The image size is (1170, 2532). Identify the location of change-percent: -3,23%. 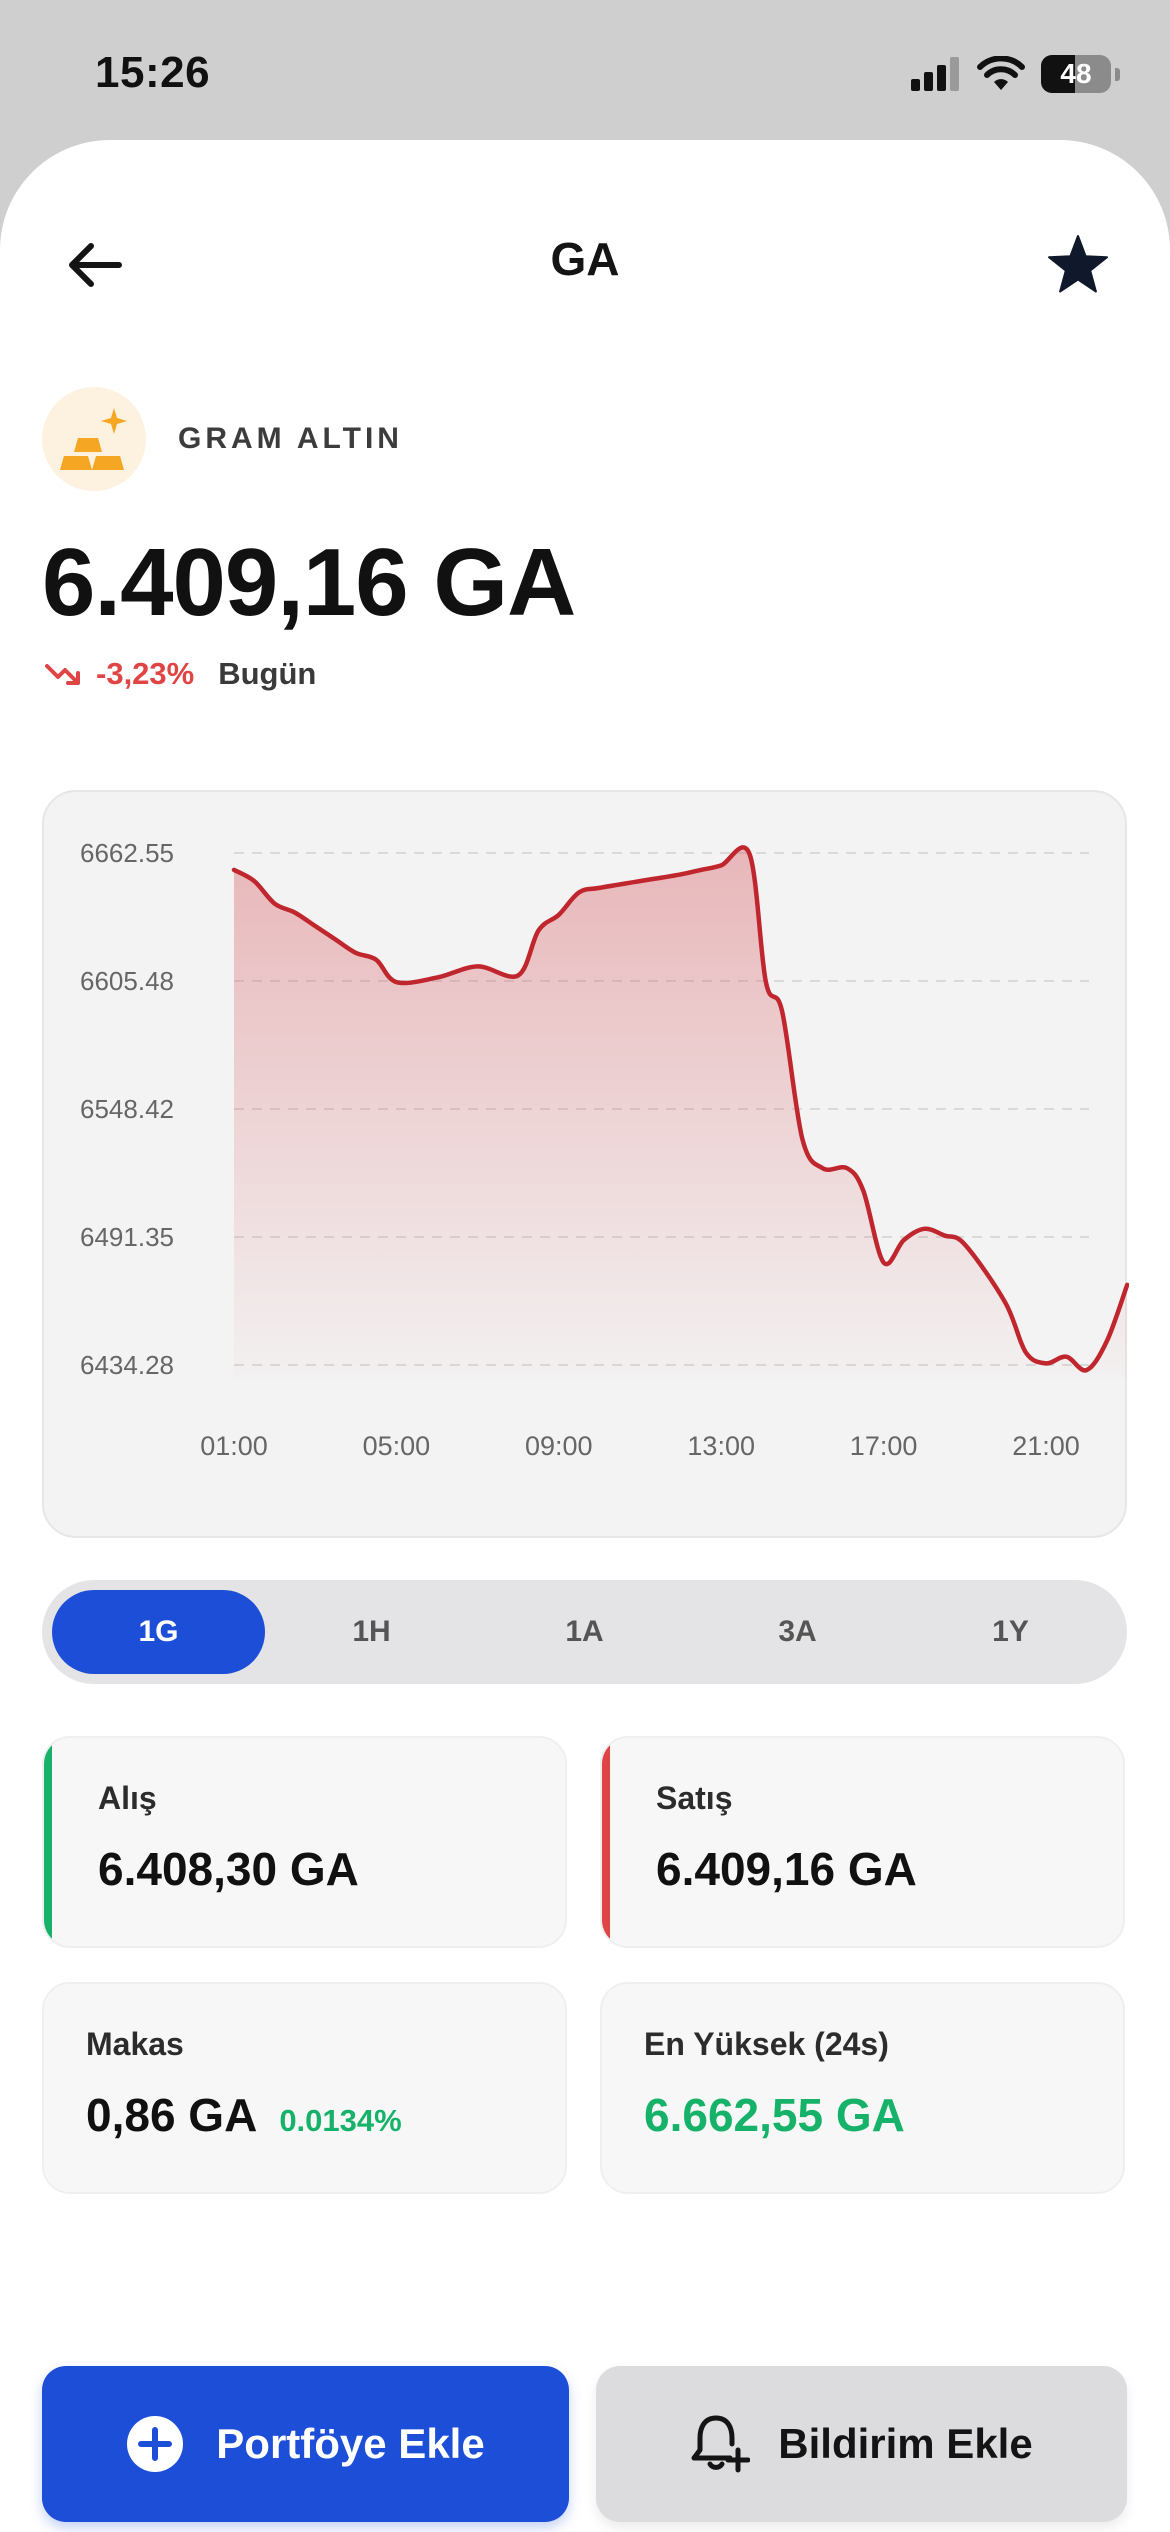
(145, 673).